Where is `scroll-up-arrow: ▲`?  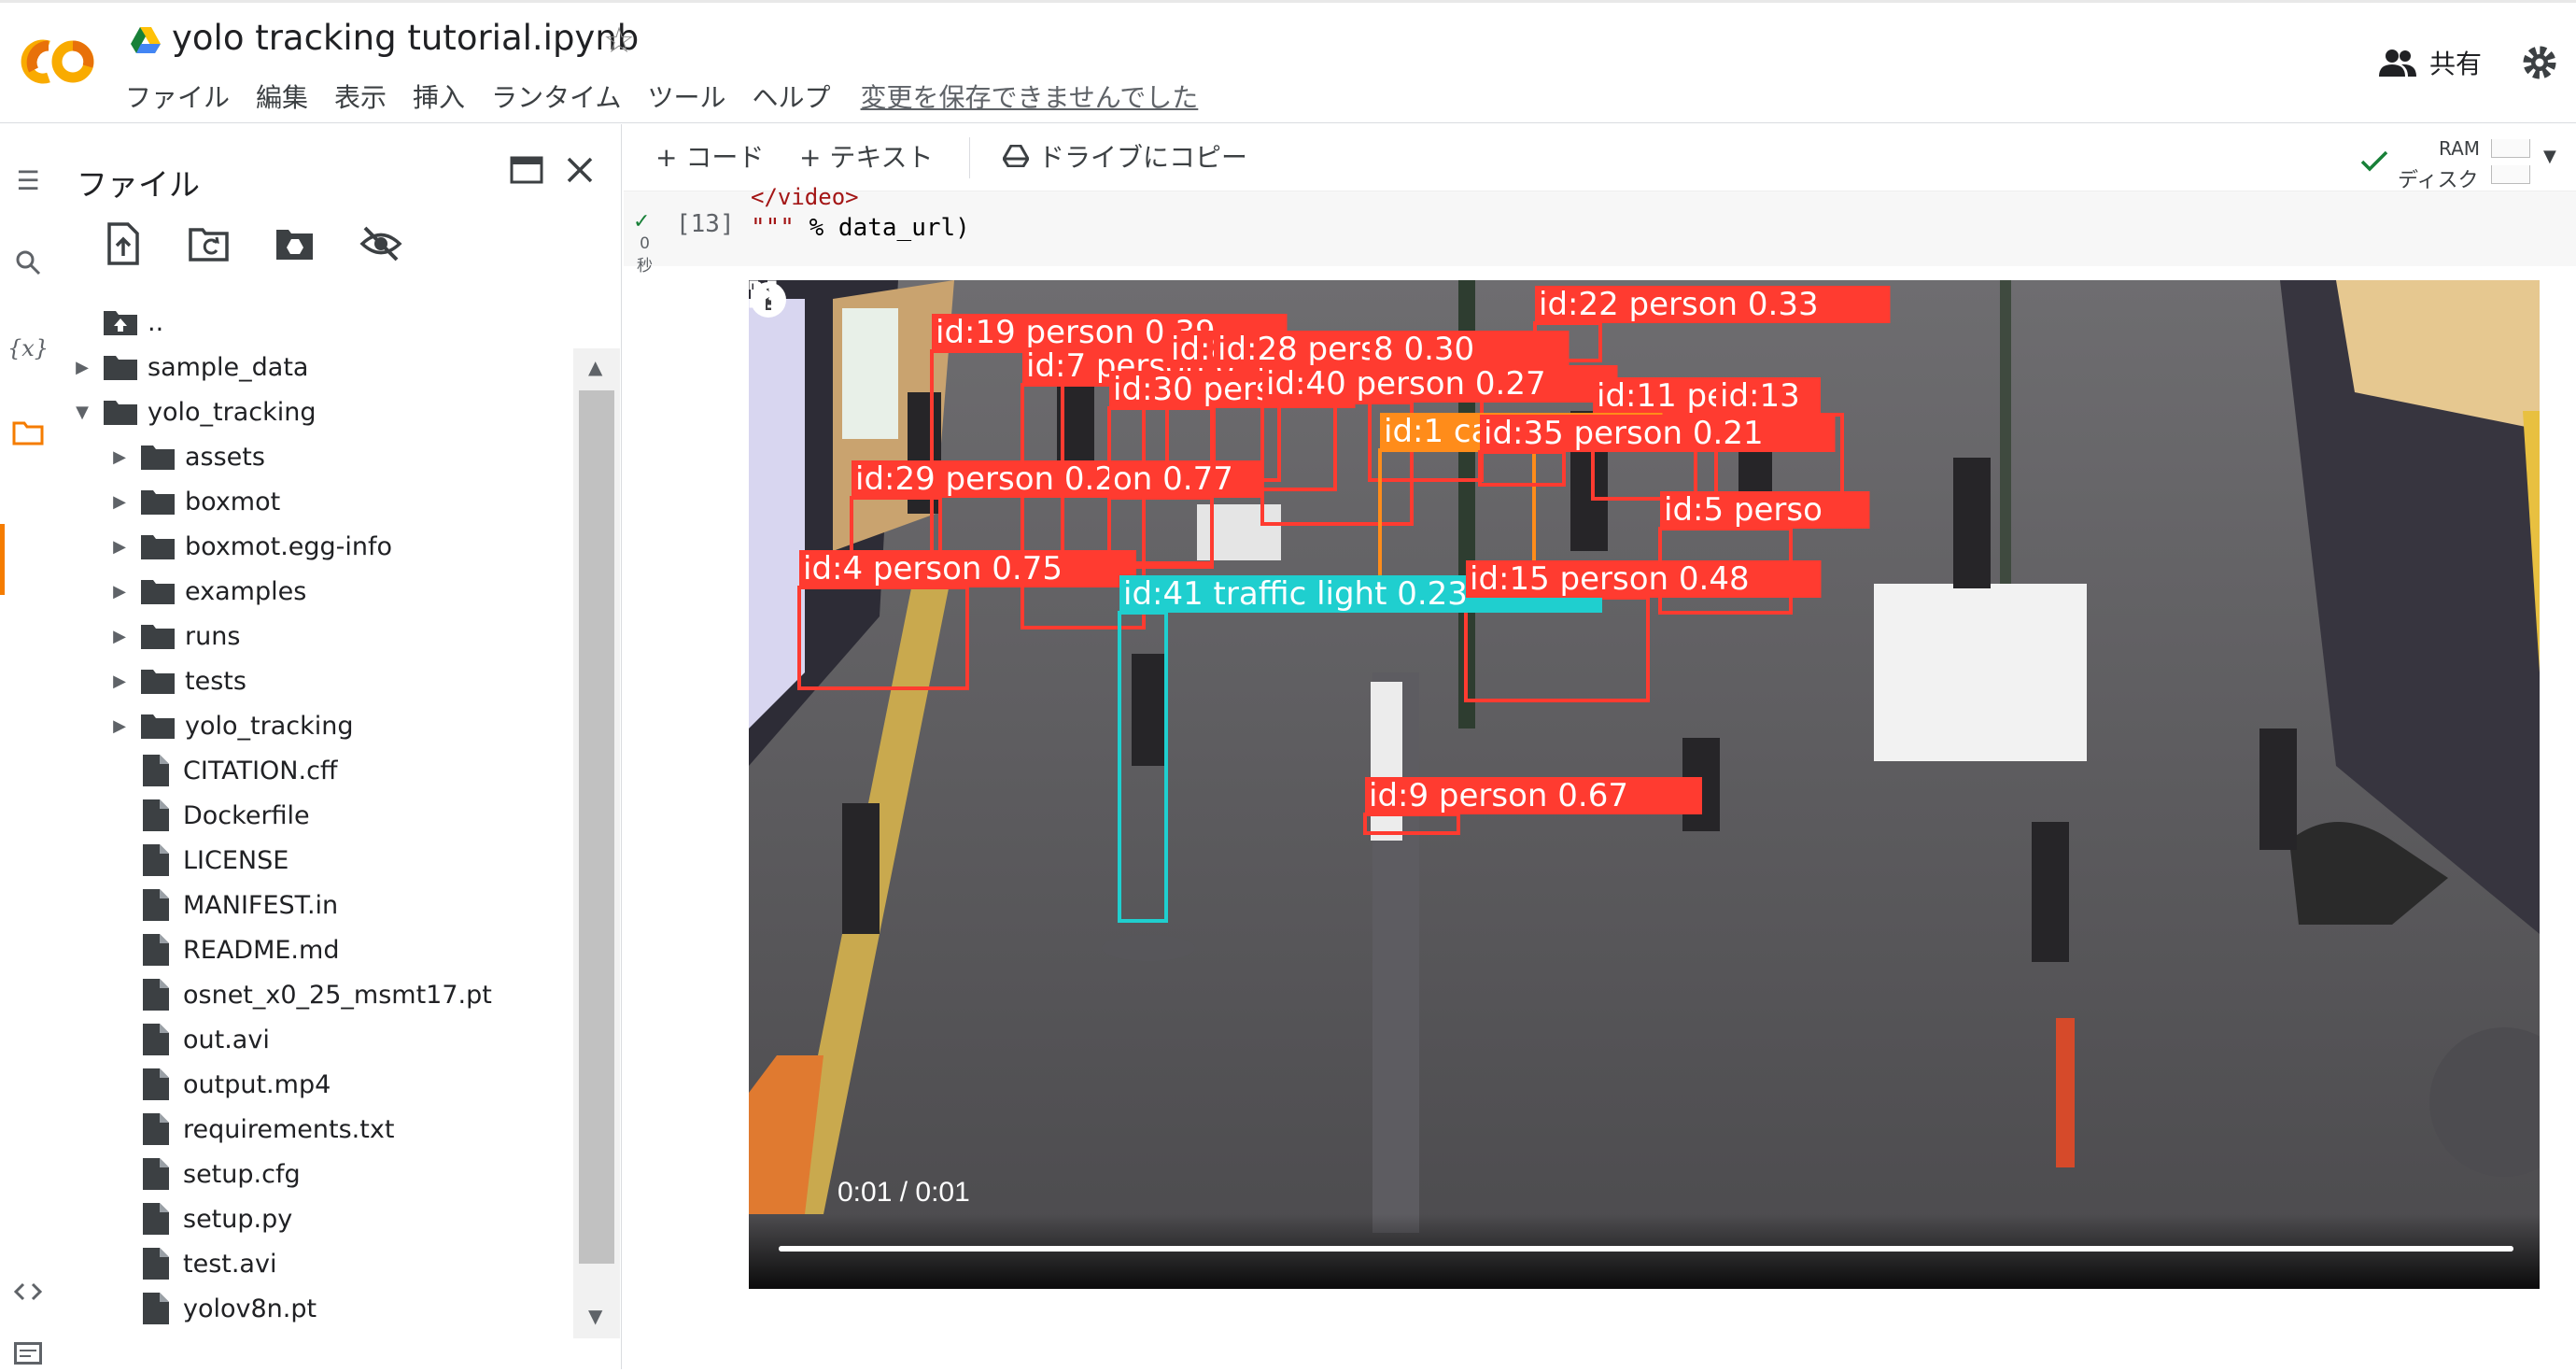
scroll-up-arrow: ▲ is located at coordinates (595, 367).